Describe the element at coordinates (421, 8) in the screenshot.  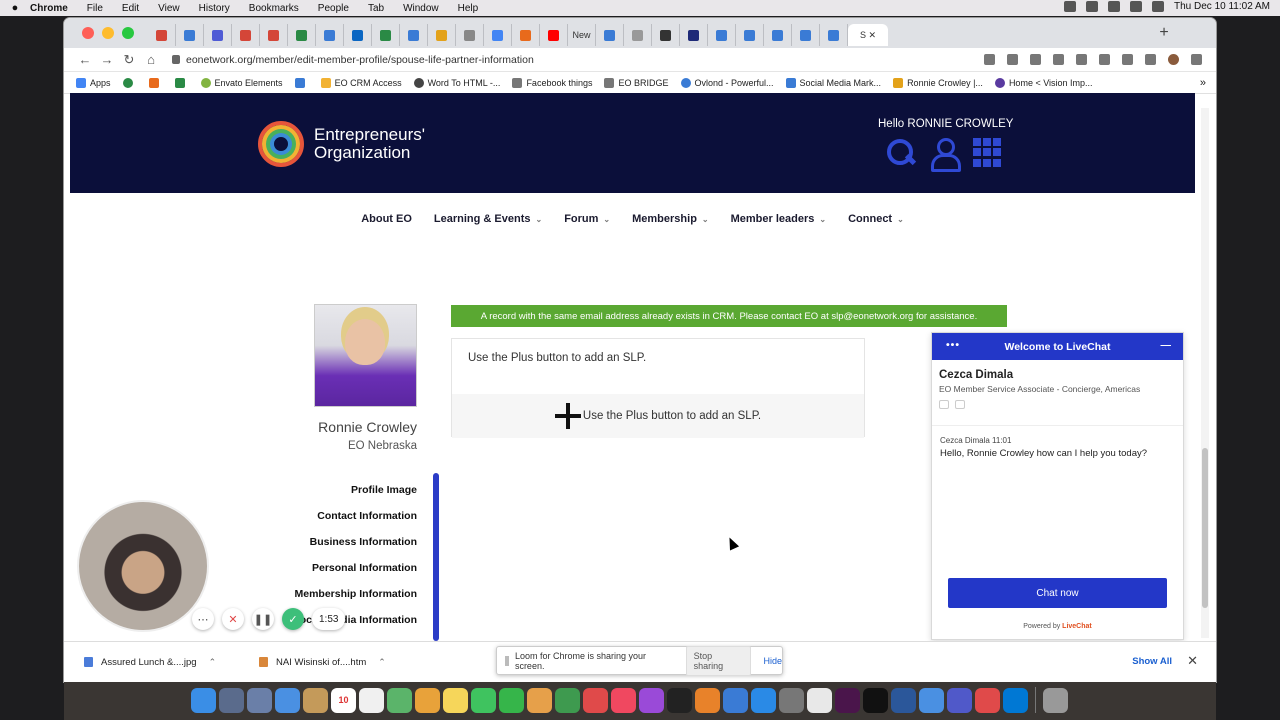
I see `menu-window: Window` at that location.